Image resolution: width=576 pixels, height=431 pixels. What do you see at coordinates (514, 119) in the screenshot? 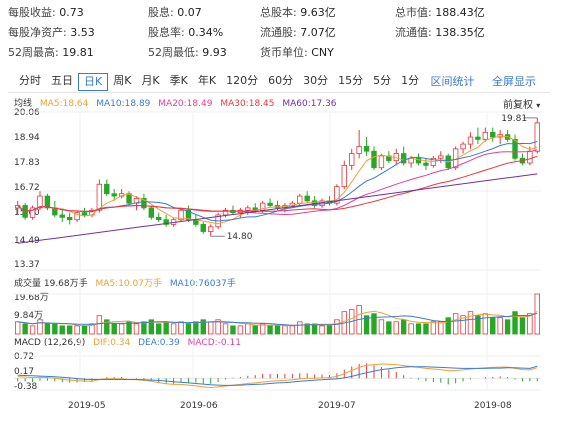
I see `high-label: 19.81` at bounding box center [514, 119].